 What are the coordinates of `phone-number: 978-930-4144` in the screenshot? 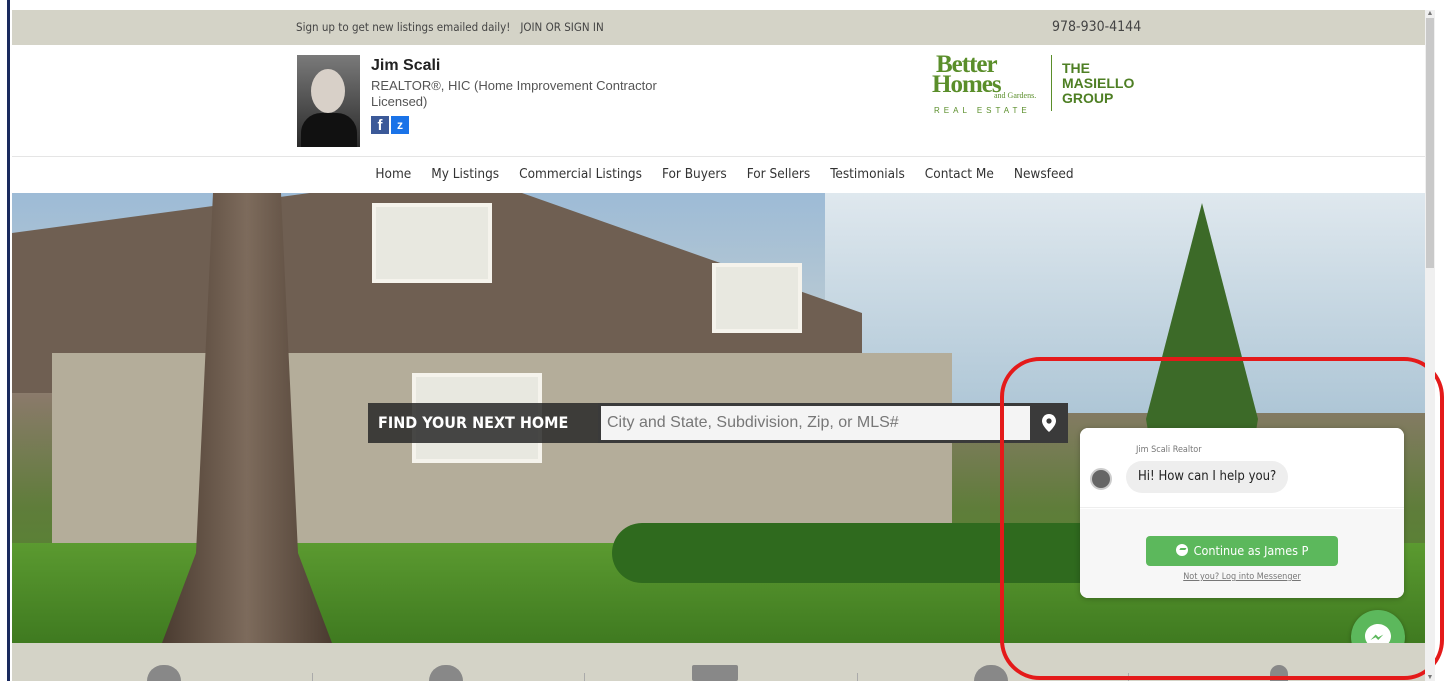 It's located at (1096, 27).